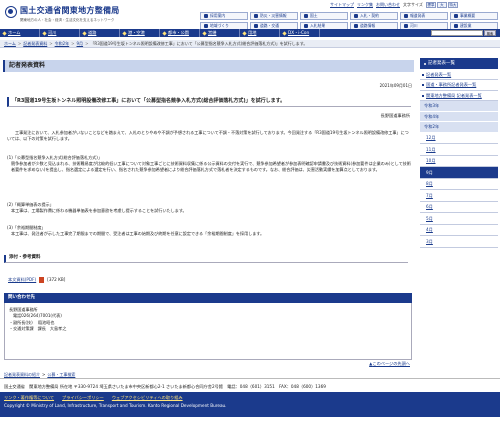 The height and width of the screenshot is (425, 500). Describe the element at coordinates (430, 5) in the screenshot. I see `font-size-normal-button: 標準` at that location.